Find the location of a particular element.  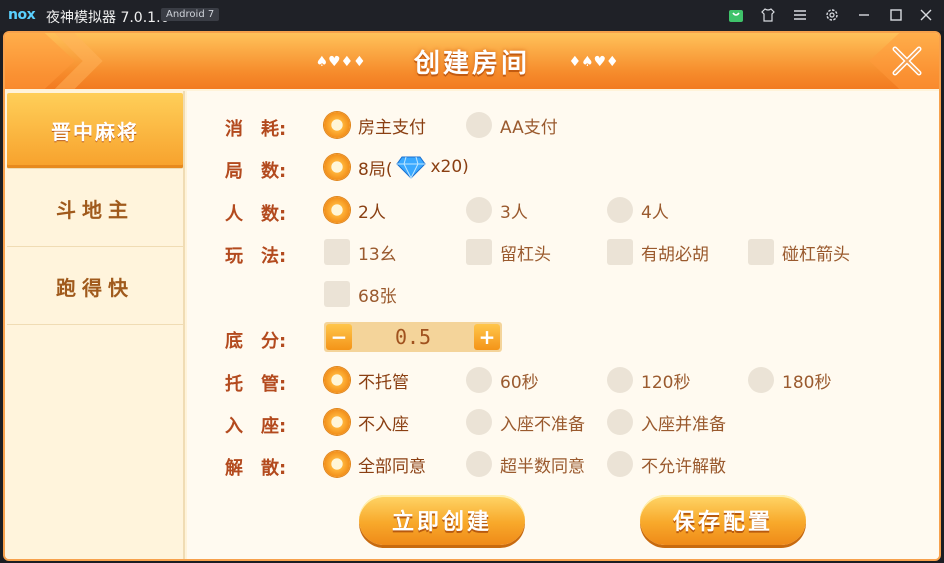

dismiss-label: 解 散: is located at coordinates (256, 468).